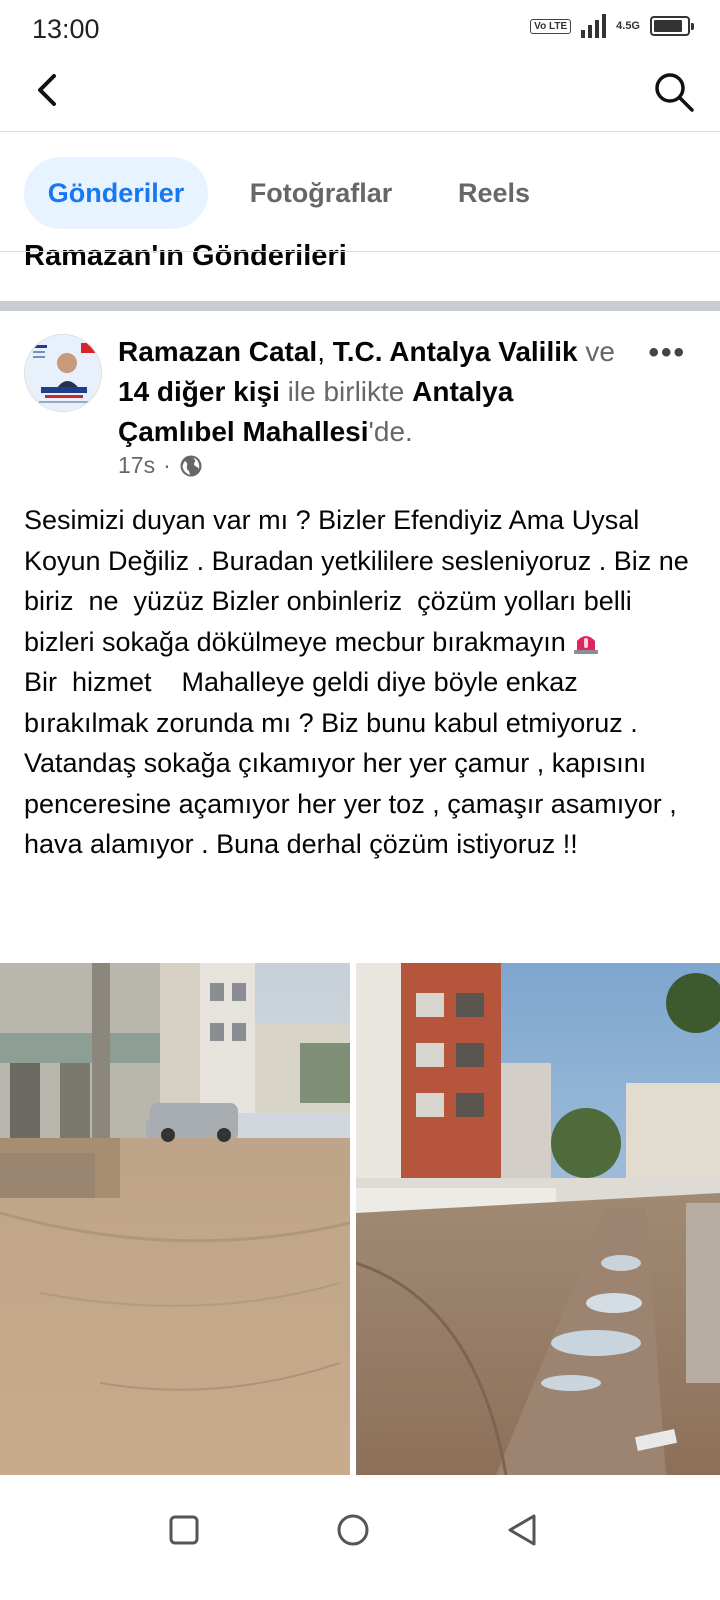 The image size is (720, 1600). What do you see at coordinates (612, 26) in the screenshot?
I see `status-icons: Vo LTE 4.5G` at bounding box center [612, 26].